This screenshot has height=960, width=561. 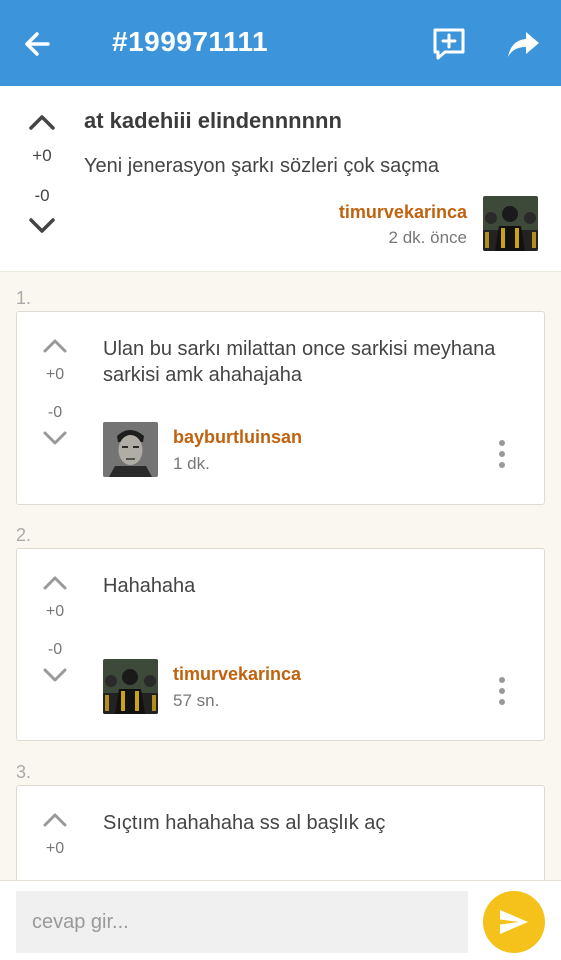 I want to click on question-body: Yeni jenerasyon şarkı sözleri çok saçma, so click(x=261, y=166).